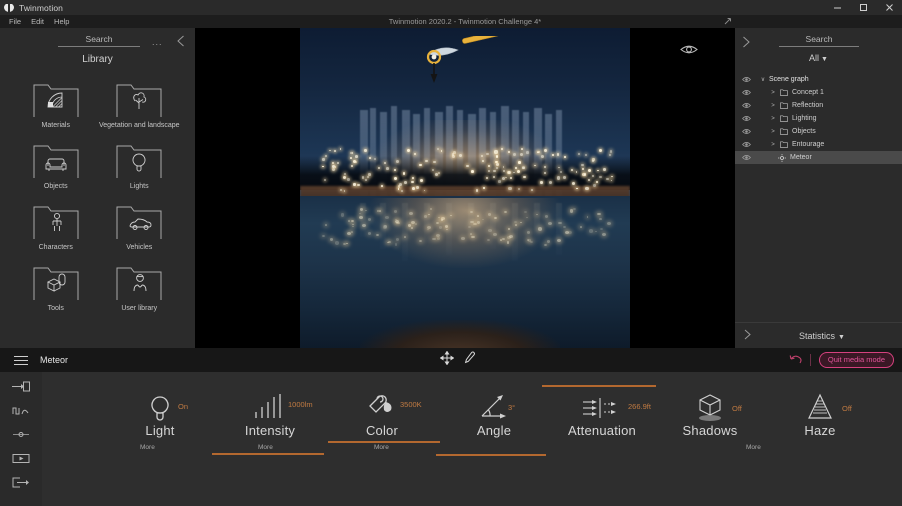 The height and width of the screenshot is (506, 902). Describe the element at coordinates (819, 40) in the screenshot. I see `scene-search-input: Search` at that location.